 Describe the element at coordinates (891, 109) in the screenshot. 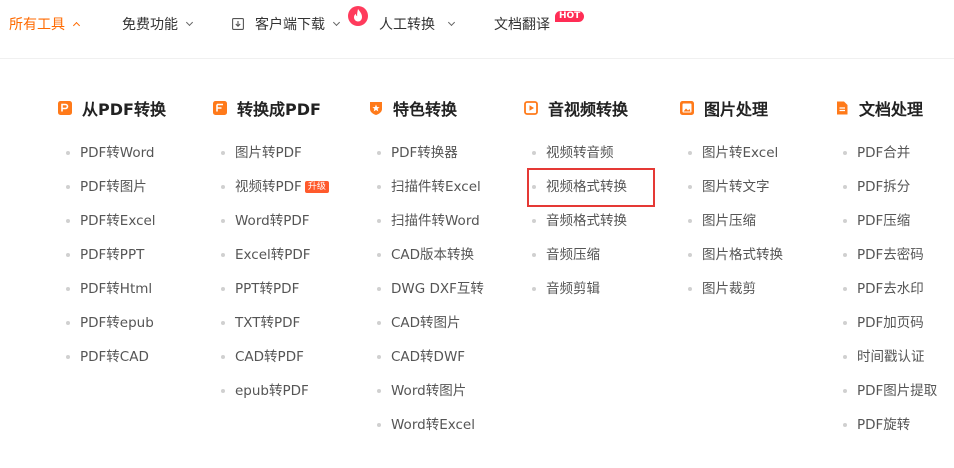

I see `column-title: 文档处理` at that location.